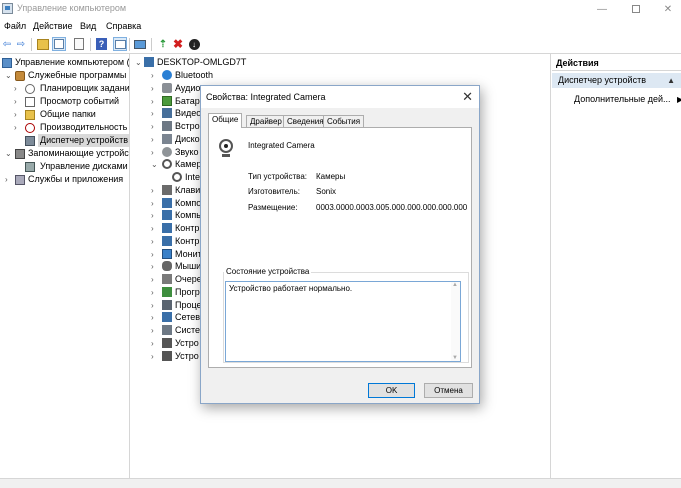 The height and width of the screenshot is (488, 681). I want to click on tree-item-shared-folders: › Общие папки, so click(64, 114).